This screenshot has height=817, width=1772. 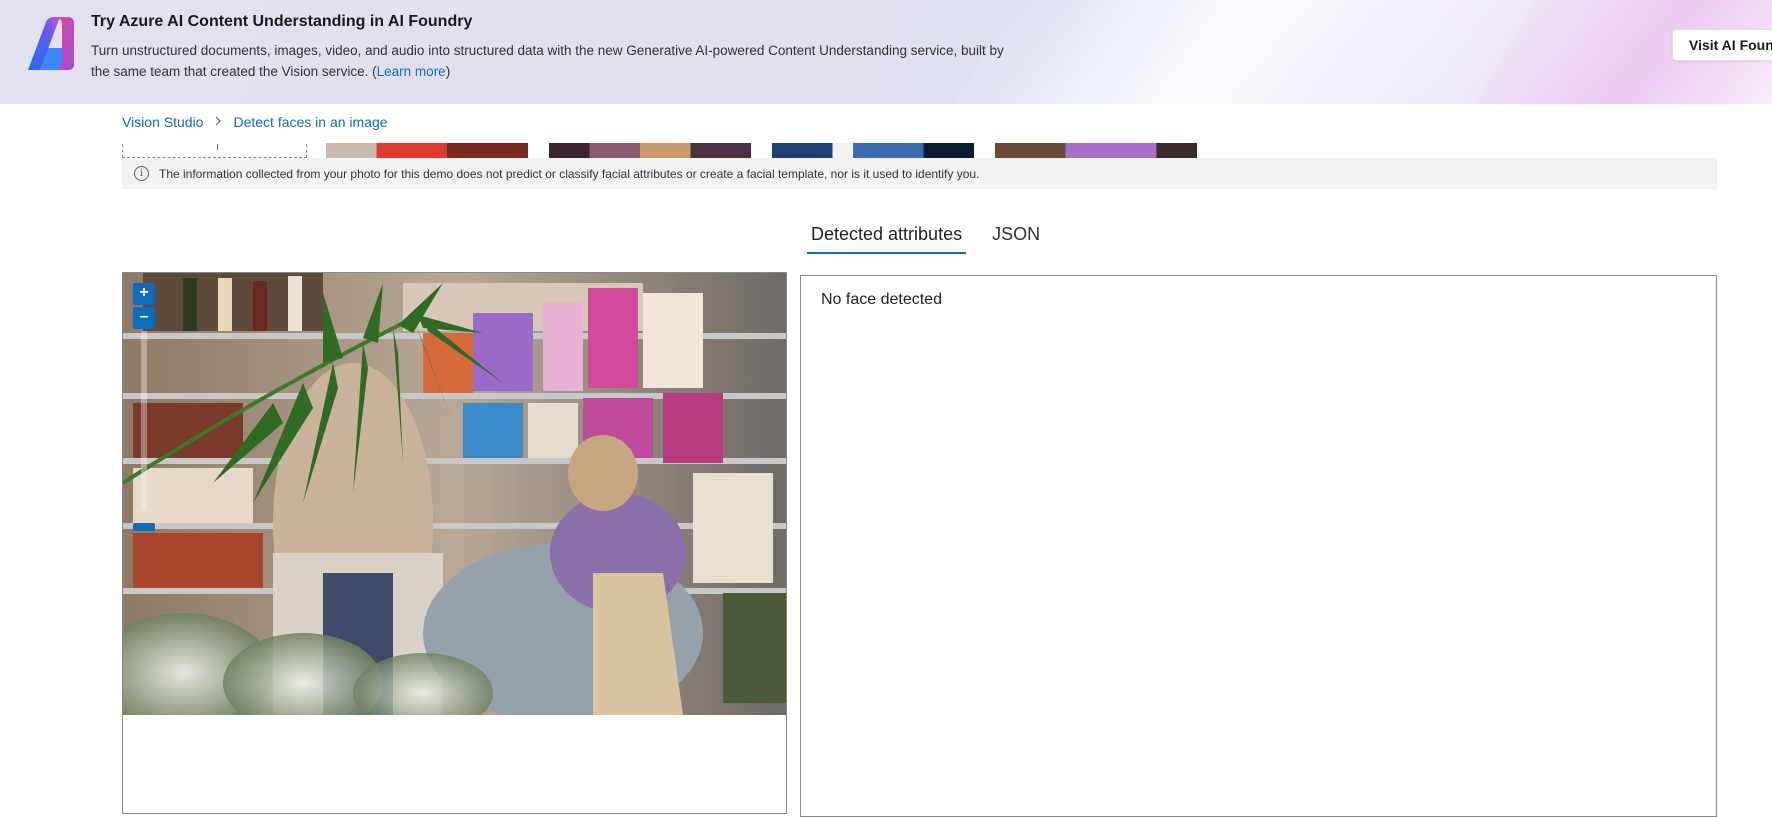 I want to click on learn-more-link: Learn more, so click(x=411, y=71).